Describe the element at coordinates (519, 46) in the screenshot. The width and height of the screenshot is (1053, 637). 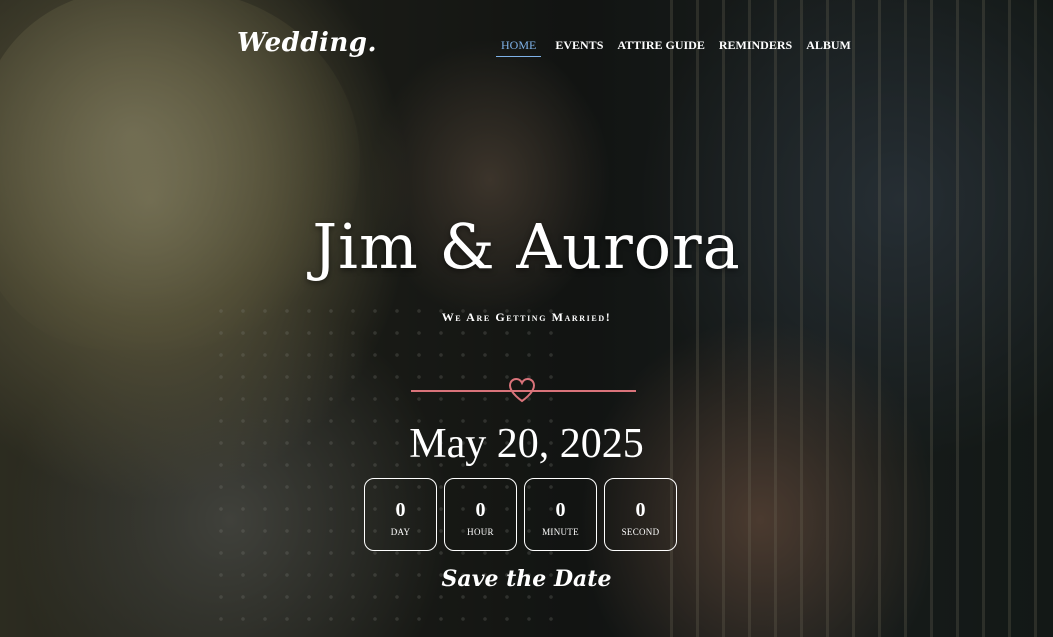
I see `nav-home: HOME` at that location.